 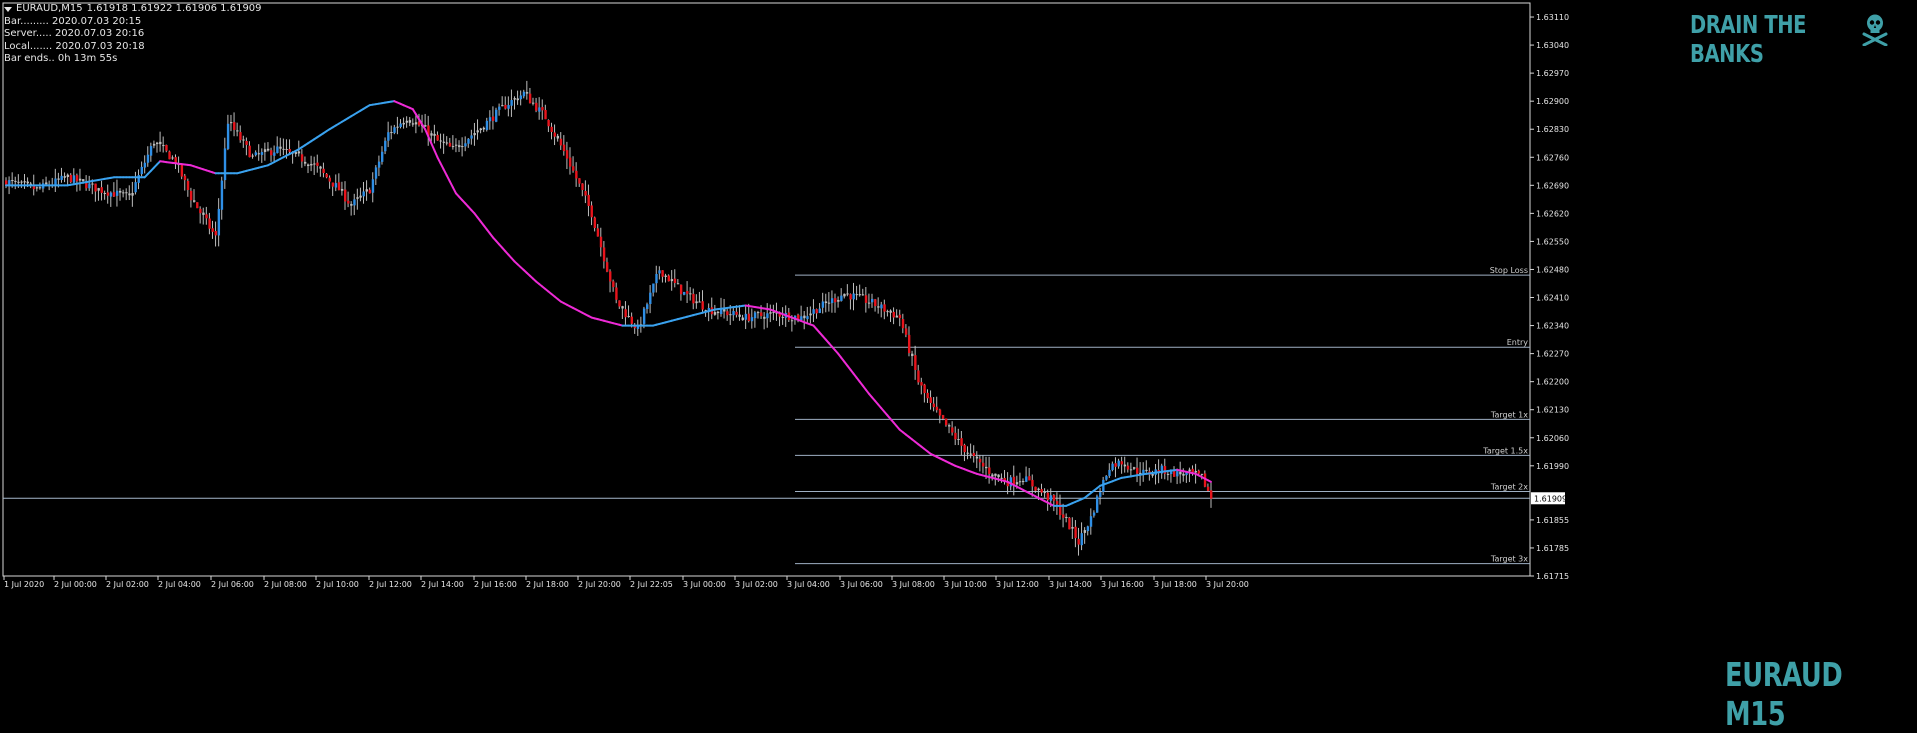 I want to click on x-tick-label: 2 Jul 22:05, so click(x=651, y=584).